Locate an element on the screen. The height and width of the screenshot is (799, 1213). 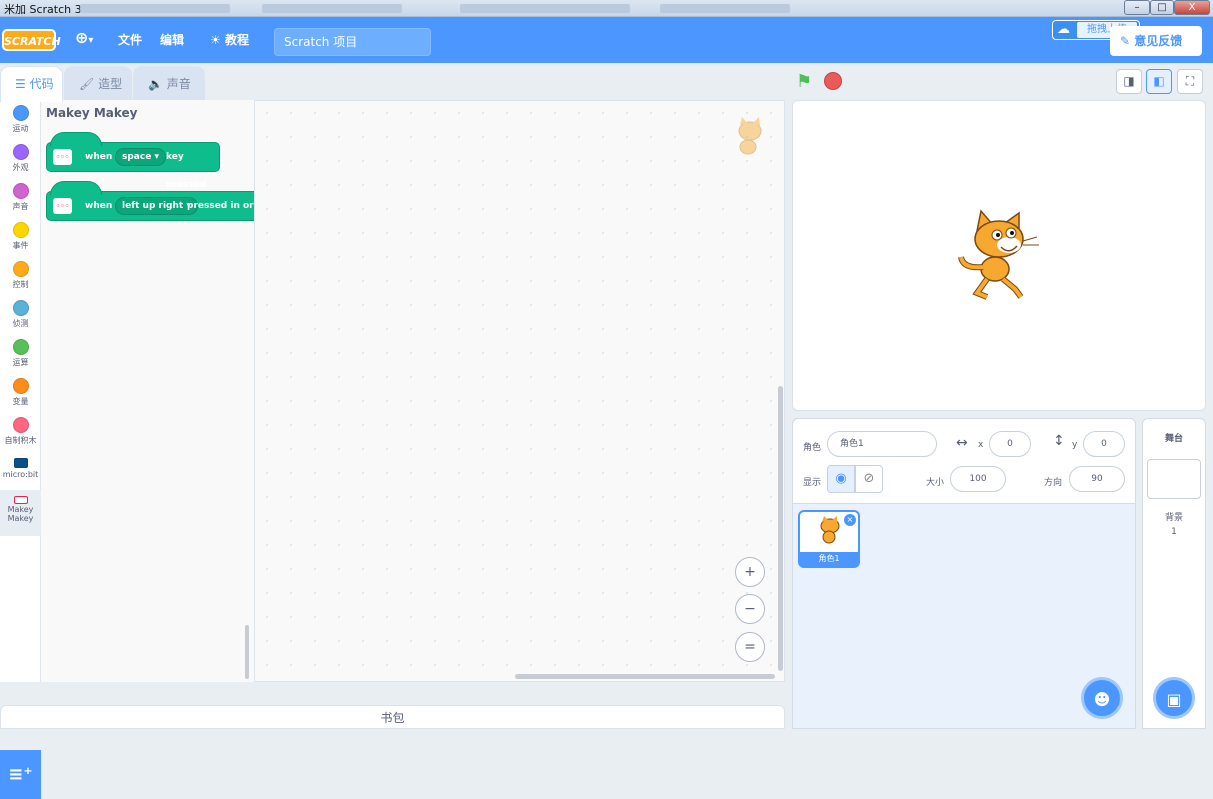
palette-scrollbar is located at coordinates (247, 652).